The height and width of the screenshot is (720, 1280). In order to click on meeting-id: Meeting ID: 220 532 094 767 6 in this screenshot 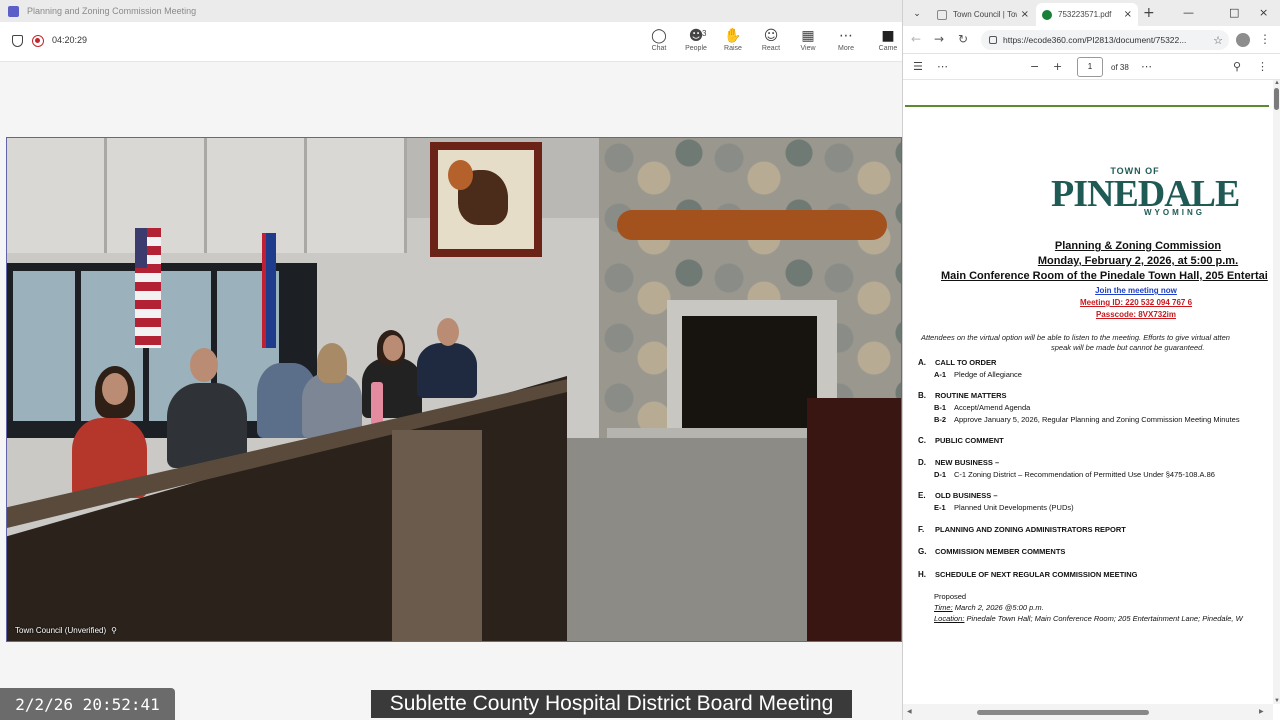, I will do `click(1136, 302)`.